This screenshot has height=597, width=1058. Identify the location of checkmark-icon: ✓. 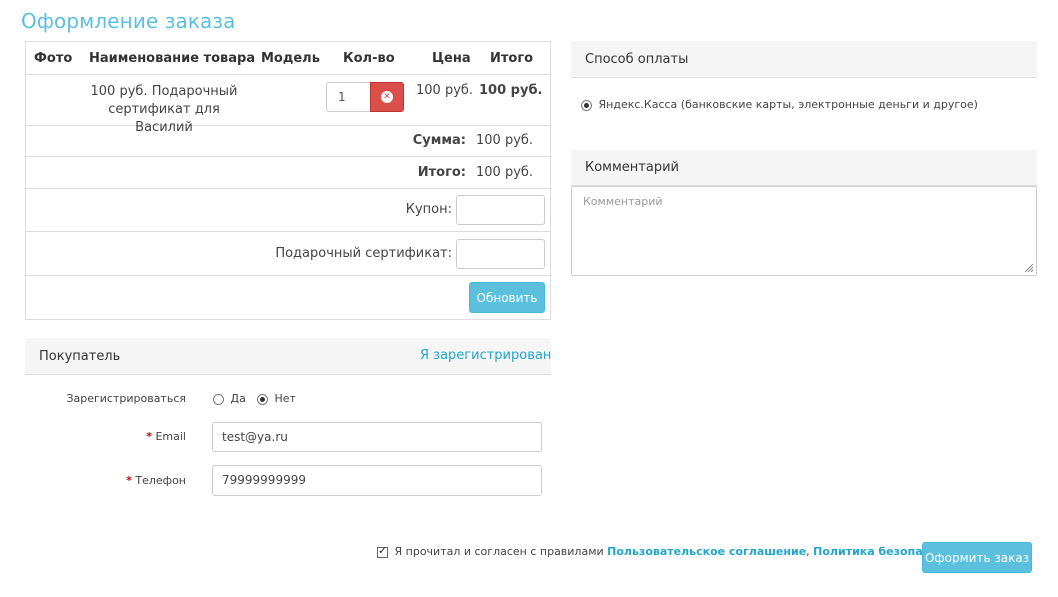
(383, 550).